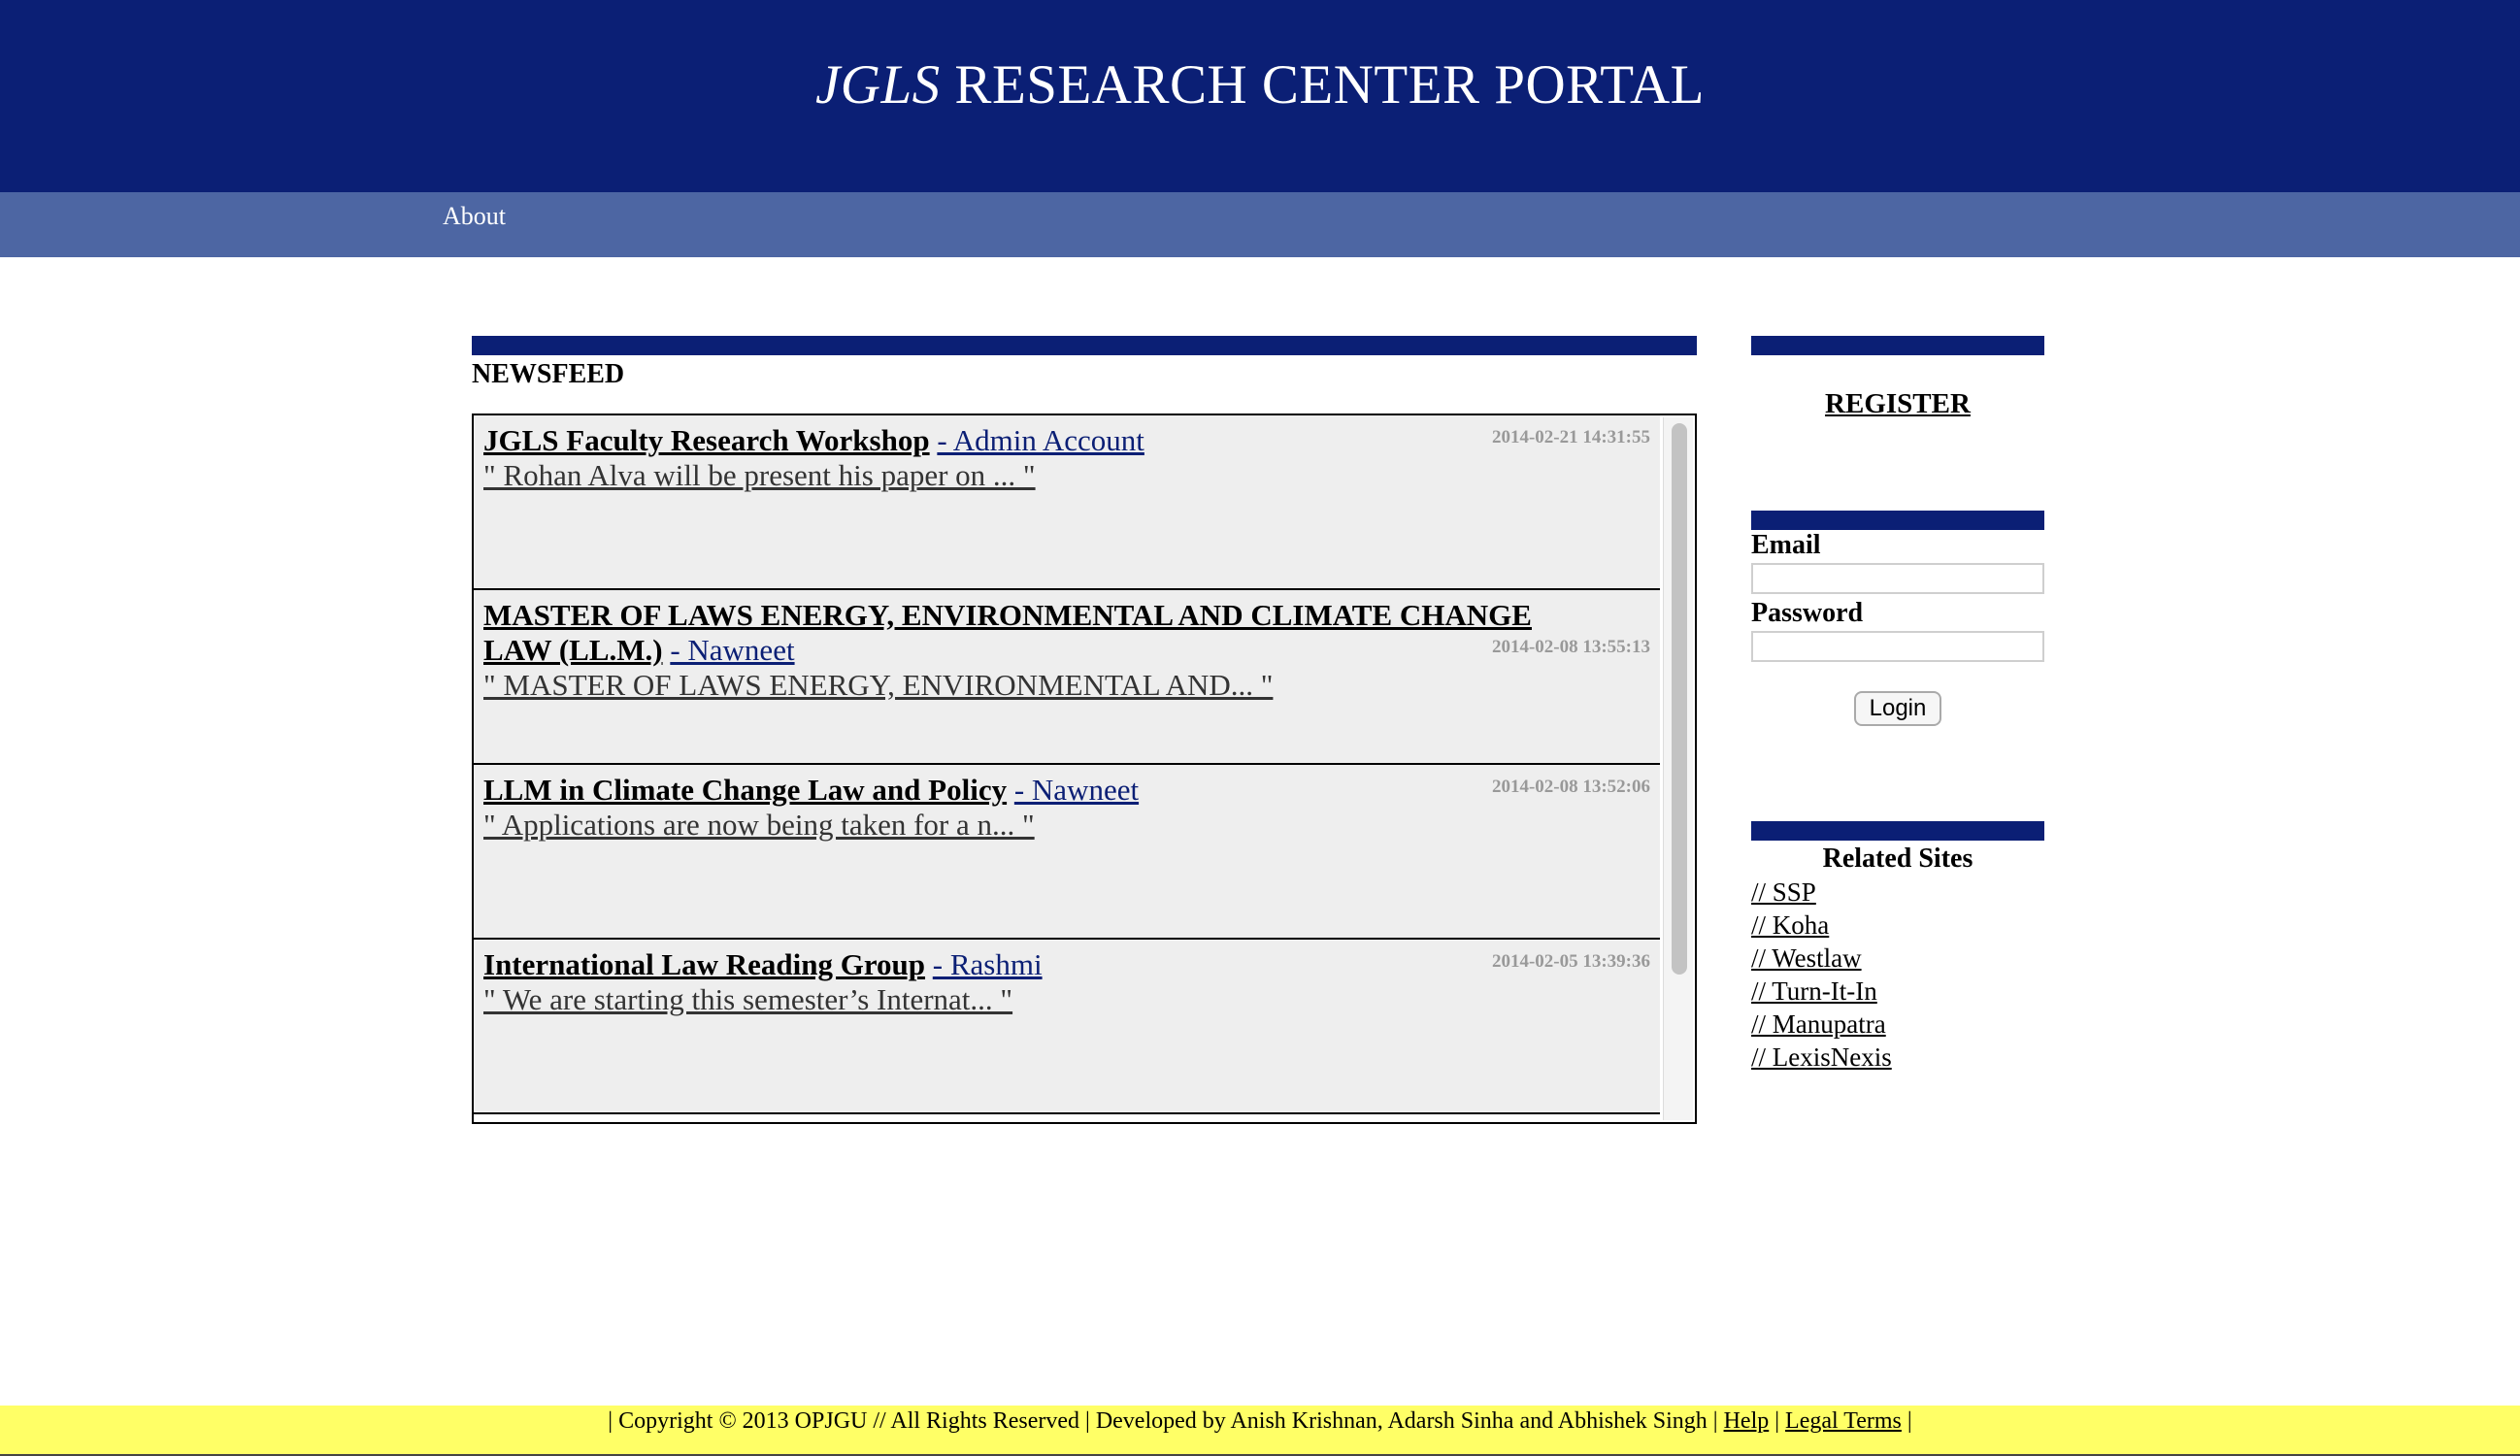  What do you see at coordinates (548, 374) in the screenshot?
I see `newsfeed-title: NEWSFEED` at bounding box center [548, 374].